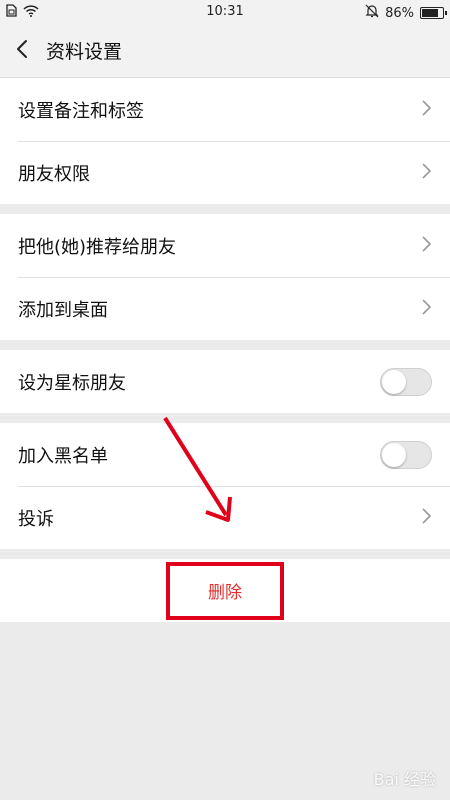  Describe the element at coordinates (72, 383) in the screenshot. I see `row-label: 设为星标朋友` at that location.